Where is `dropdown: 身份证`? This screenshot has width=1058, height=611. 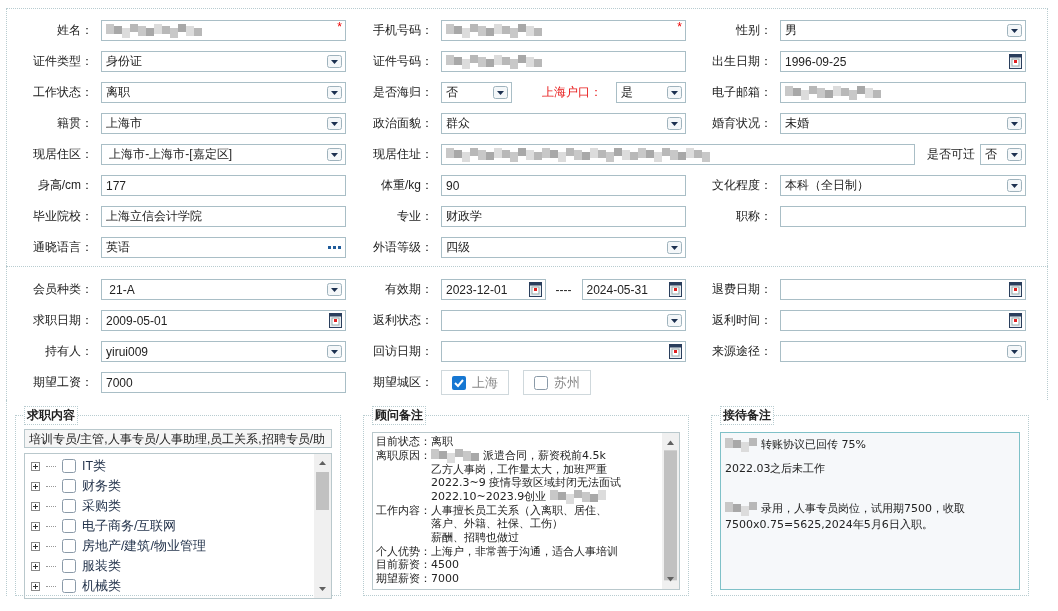 dropdown: 身份证 is located at coordinates (223, 61).